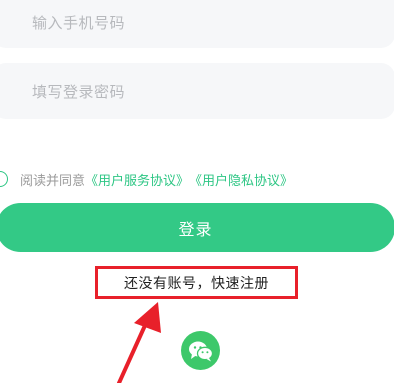  Describe the element at coordinates (196, 282) in the screenshot. I see `register-link: 还没有账号，快速注册` at that location.